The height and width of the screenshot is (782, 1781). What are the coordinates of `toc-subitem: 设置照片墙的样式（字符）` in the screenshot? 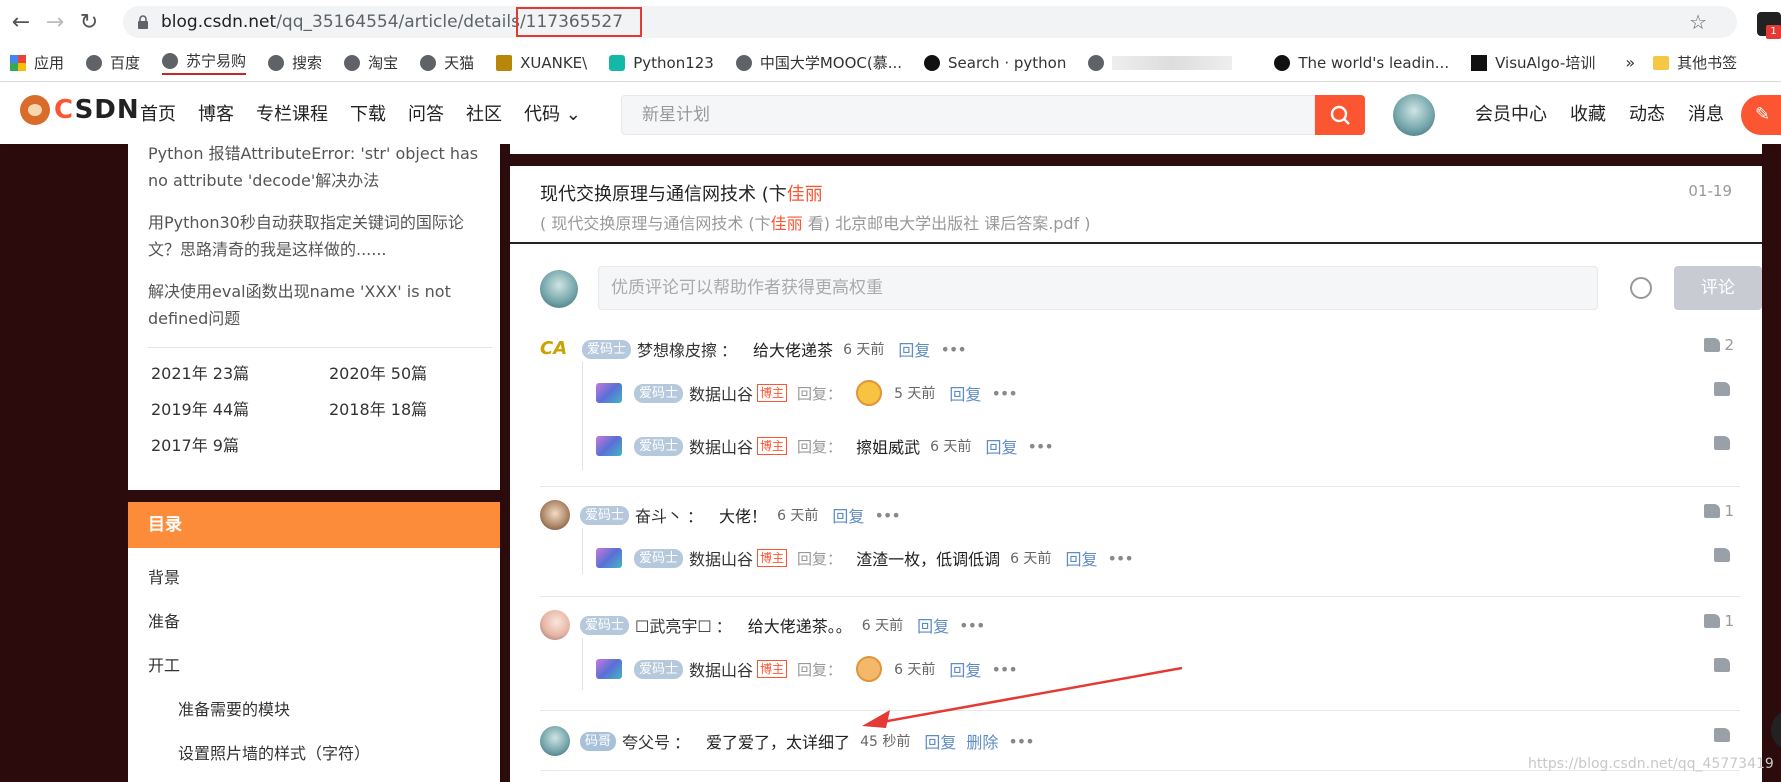 It's located at (314, 754).